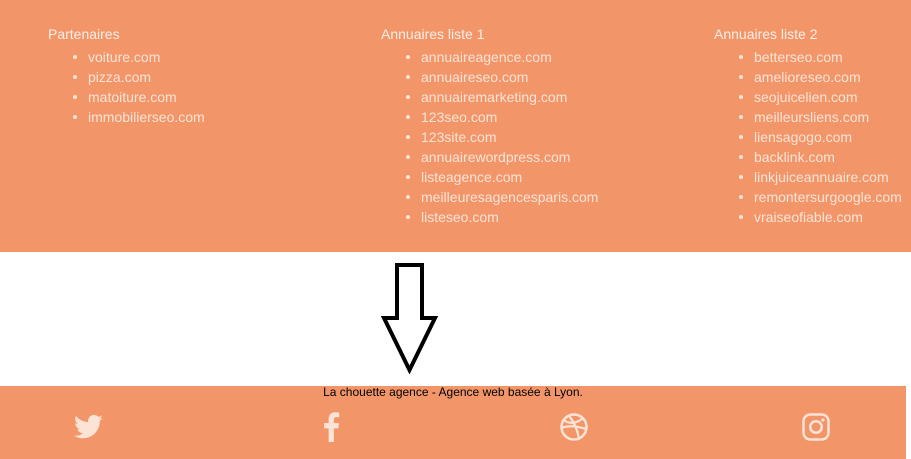 This screenshot has width=911, height=459. I want to click on column-title: Partenaires, so click(84, 34).